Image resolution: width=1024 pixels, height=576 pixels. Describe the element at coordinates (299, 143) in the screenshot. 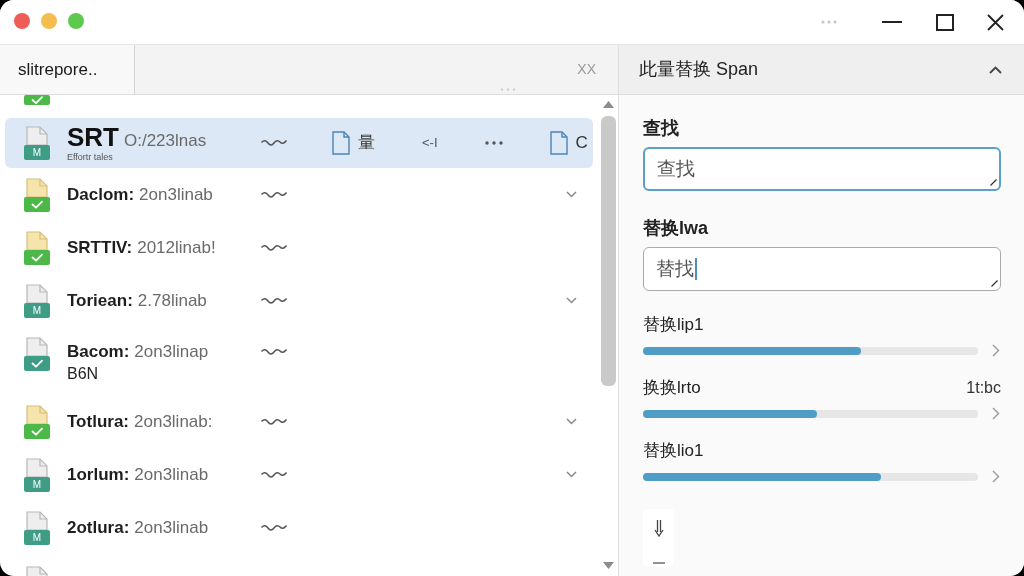

I see `selected-row: M SRT O:/223lnas Effortr tales 量 <-I C` at that location.